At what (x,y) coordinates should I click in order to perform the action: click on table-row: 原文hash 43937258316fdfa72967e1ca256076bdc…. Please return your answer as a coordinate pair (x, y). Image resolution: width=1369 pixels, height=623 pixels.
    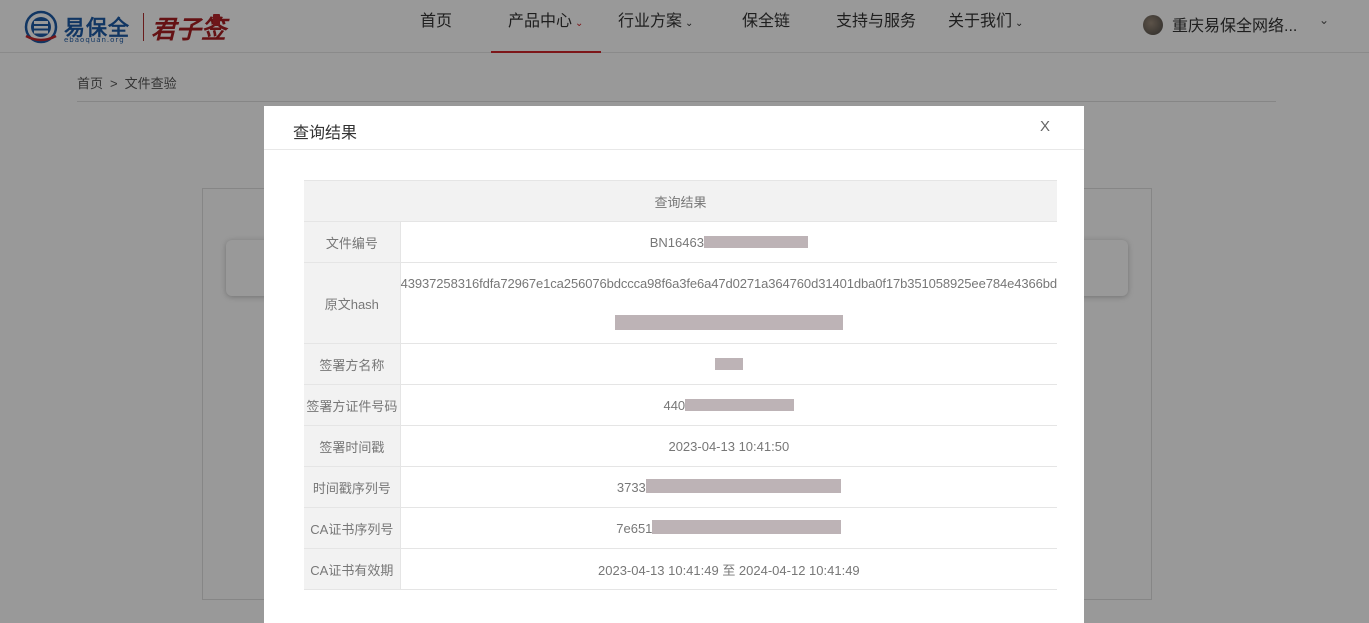
    Looking at the image, I should click on (680, 303).